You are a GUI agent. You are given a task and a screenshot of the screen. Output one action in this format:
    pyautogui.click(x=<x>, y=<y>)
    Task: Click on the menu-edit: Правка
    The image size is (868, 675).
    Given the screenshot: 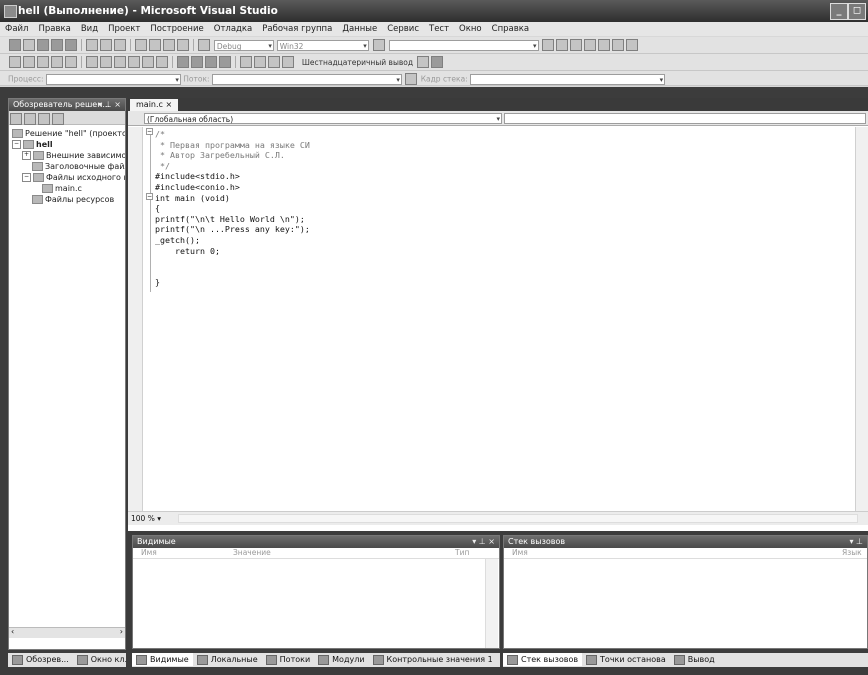 What is the action you would take?
    pyautogui.click(x=54, y=29)
    